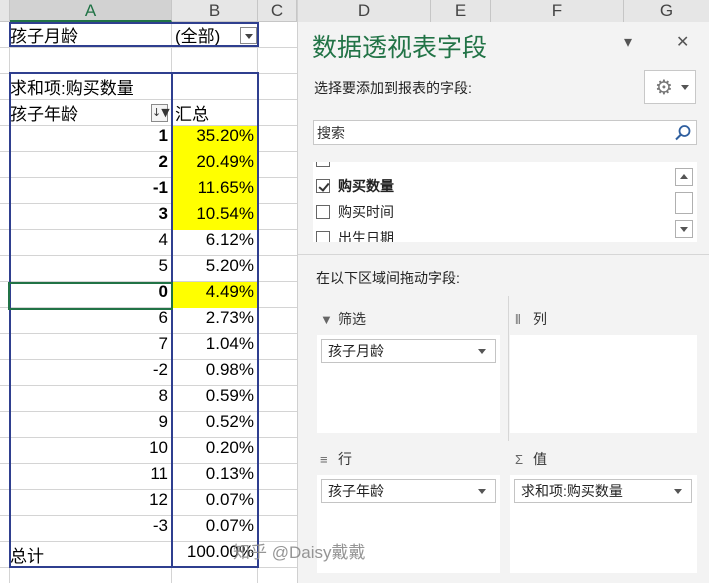 The image size is (709, 583). What do you see at coordinates (684, 229) in the screenshot?
I see `scroll-down-button` at bounding box center [684, 229].